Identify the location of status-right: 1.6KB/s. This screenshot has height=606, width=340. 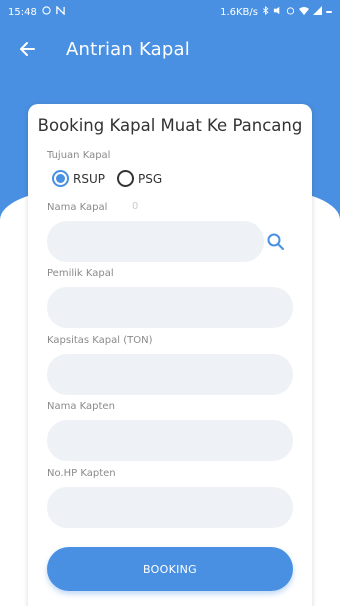
(276, 11).